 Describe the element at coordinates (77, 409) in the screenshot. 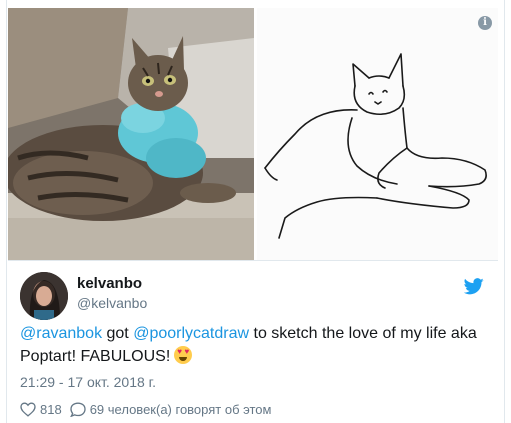

I see `comment-icon` at that location.